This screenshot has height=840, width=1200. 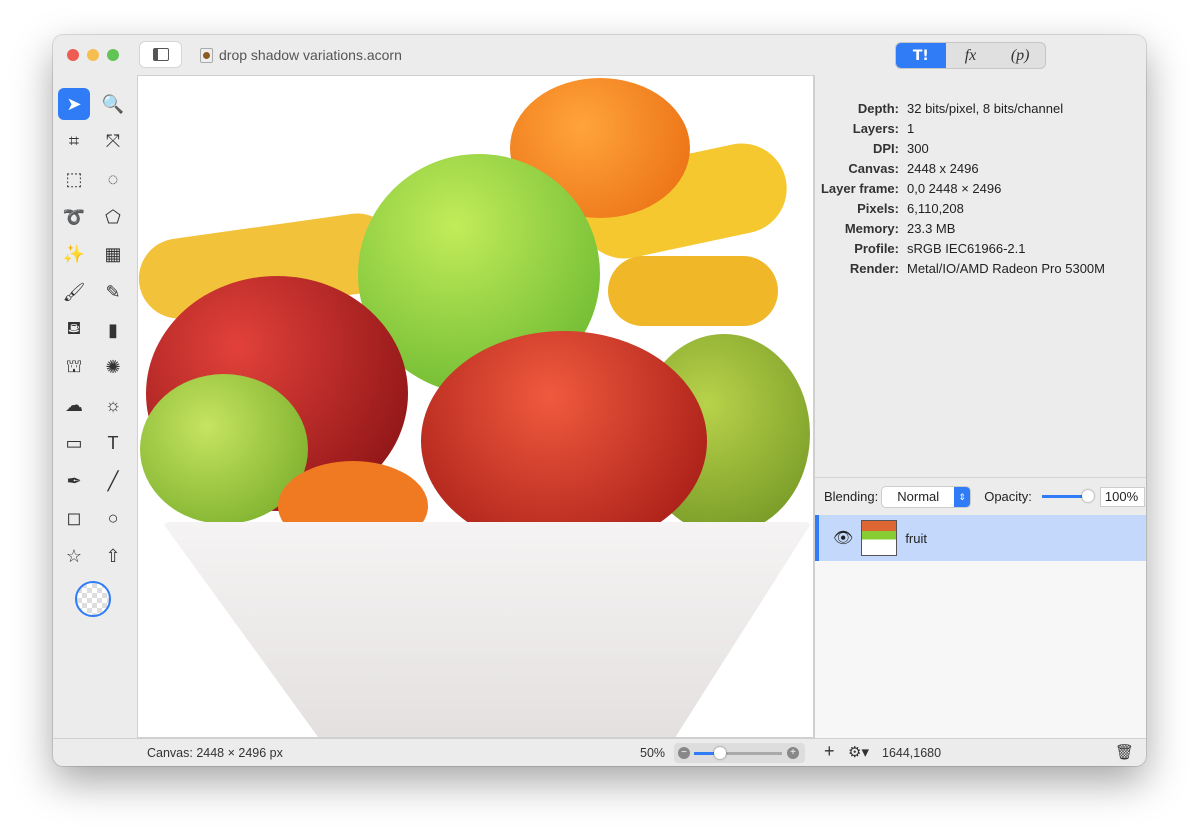 I want to click on zoom-slider, so click(x=738, y=753).